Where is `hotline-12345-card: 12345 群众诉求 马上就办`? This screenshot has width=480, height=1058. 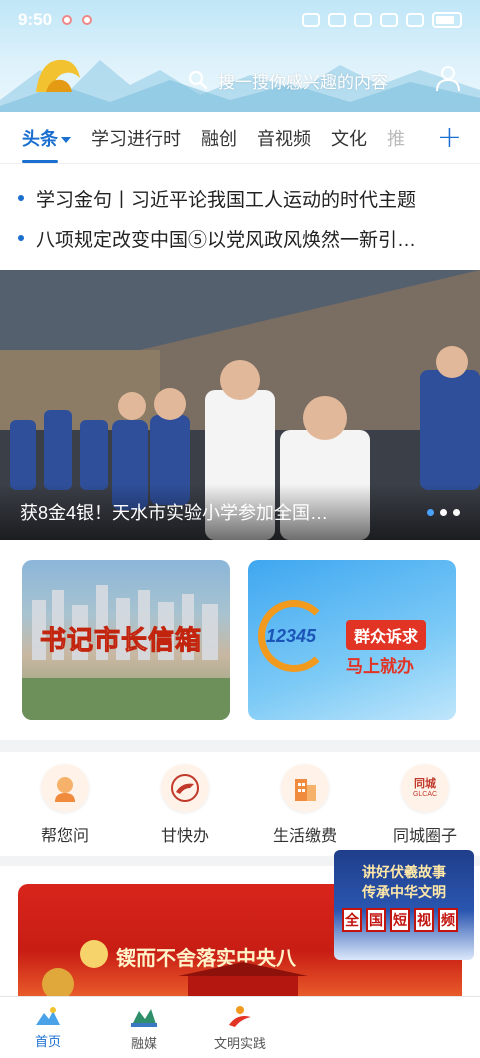 hotline-12345-card: 12345 群众诉求 马上就办 is located at coordinates (352, 640).